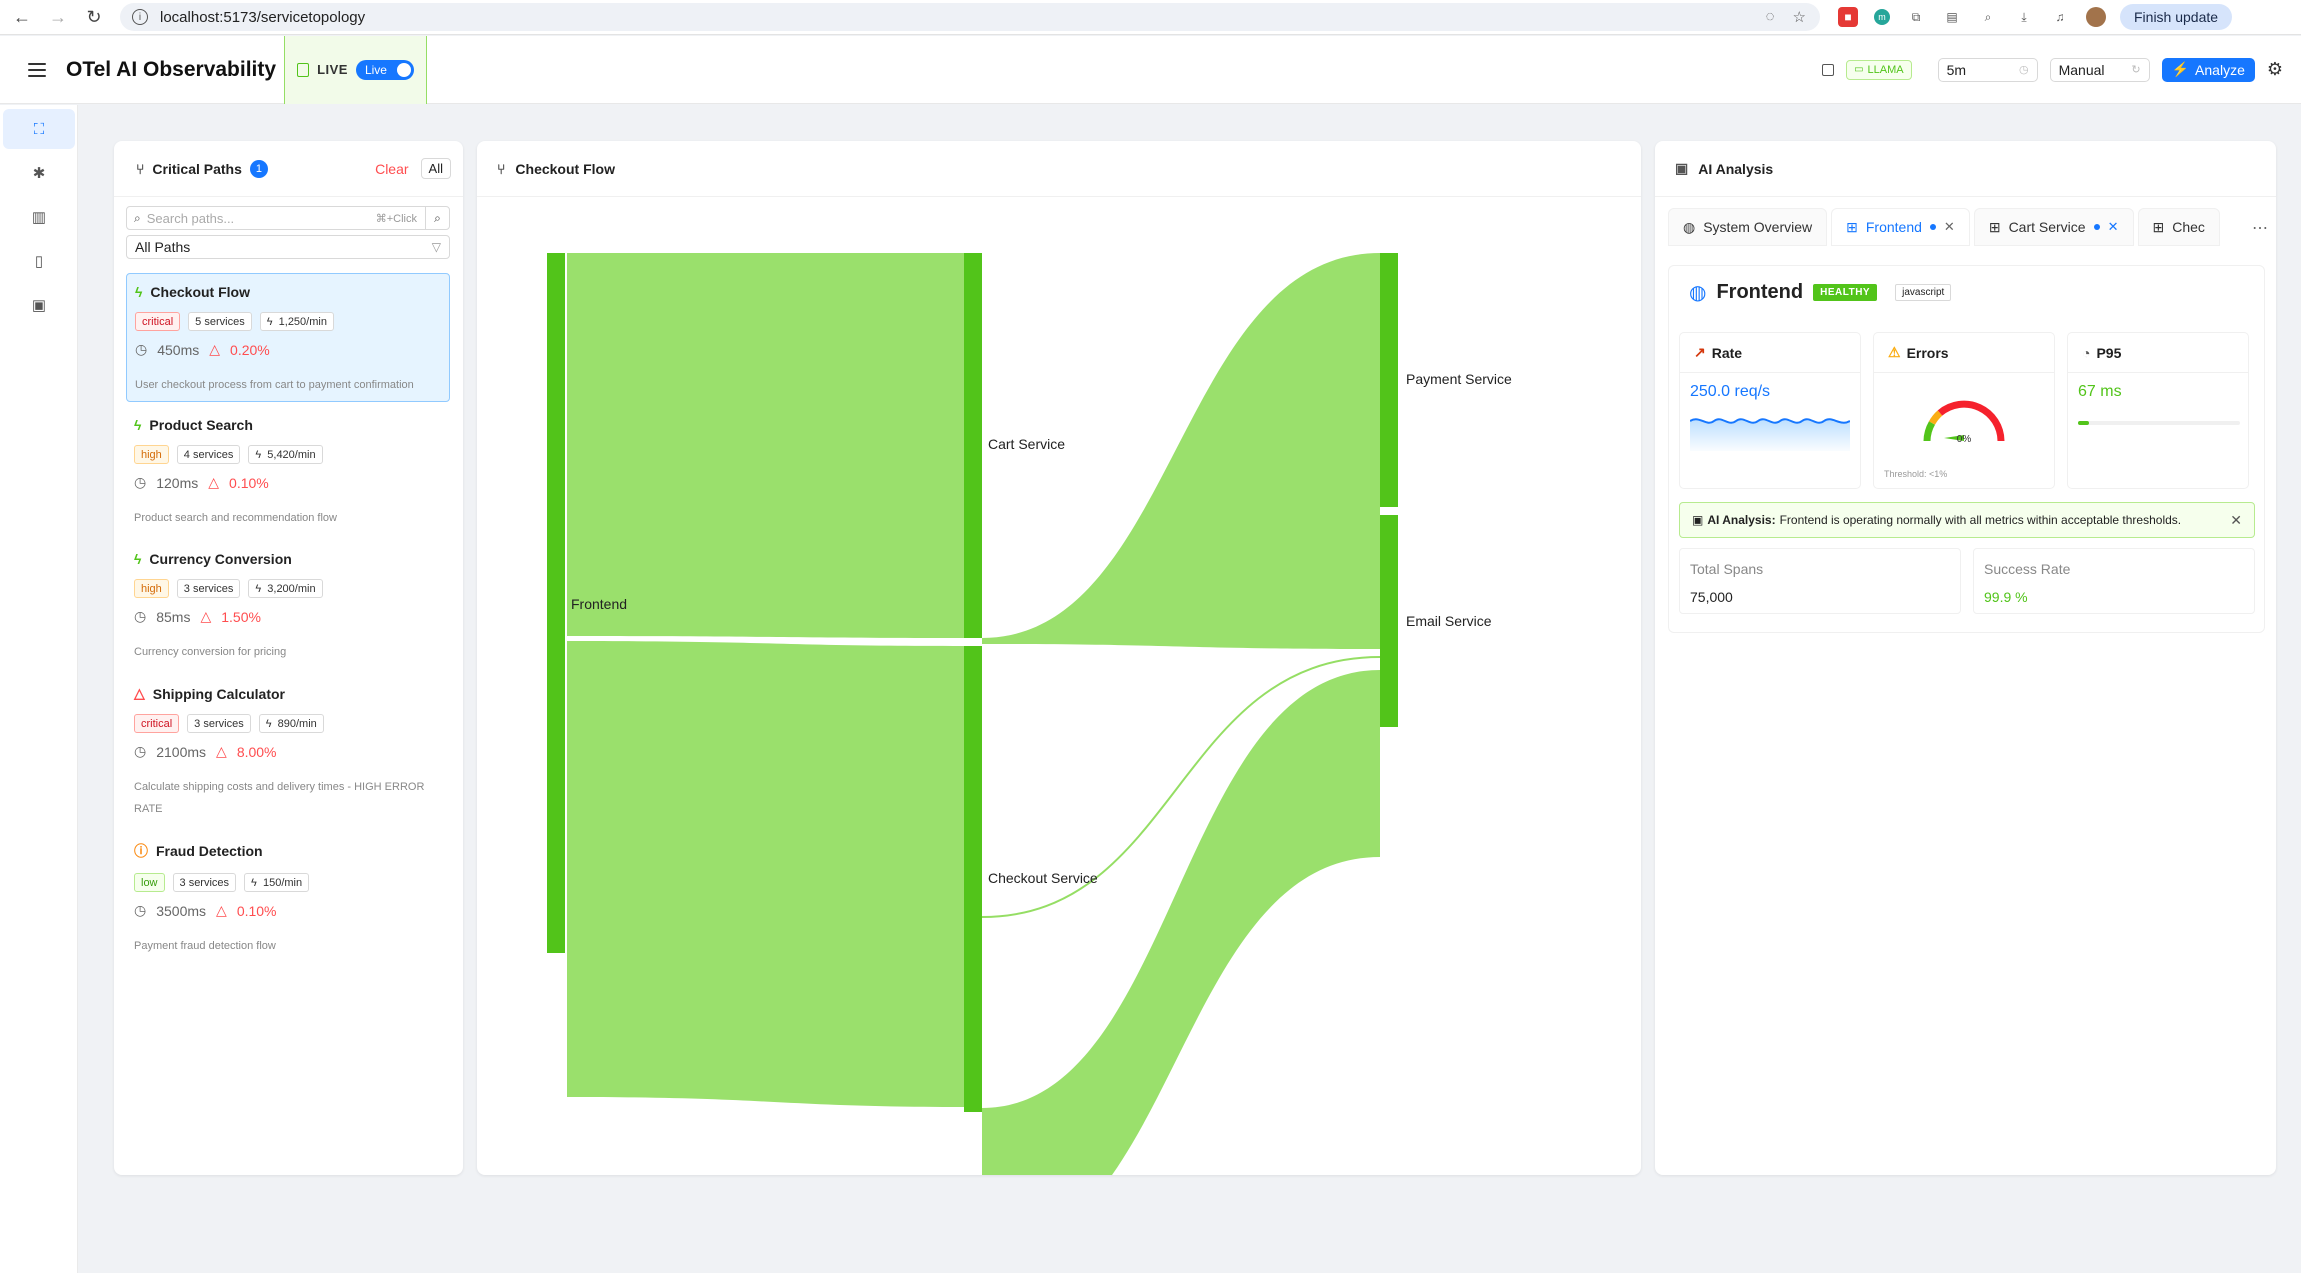 The height and width of the screenshot is (1273, 2301). What do you see at coordinates (556, 603) in the screenshot?
I see `node-frontend` at bounding box center [556, 603].